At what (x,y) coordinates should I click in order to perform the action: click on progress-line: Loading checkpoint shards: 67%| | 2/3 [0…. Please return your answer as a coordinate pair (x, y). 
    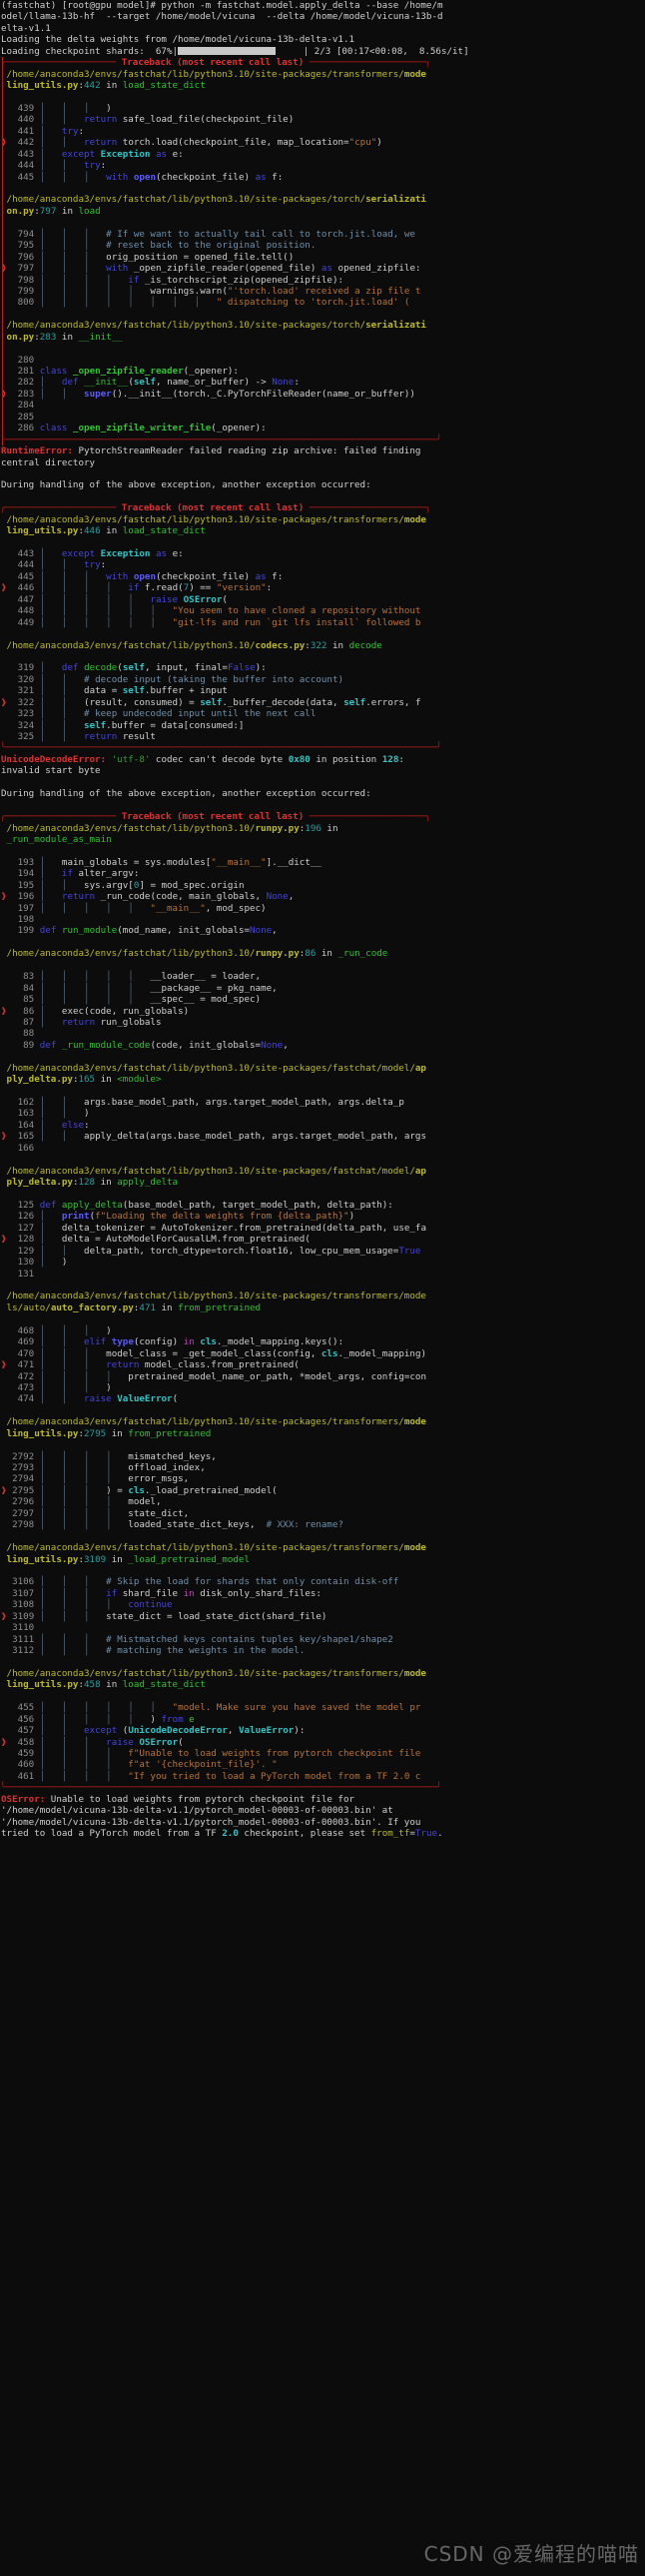
    Looking at the image, I should click on (235, 51).